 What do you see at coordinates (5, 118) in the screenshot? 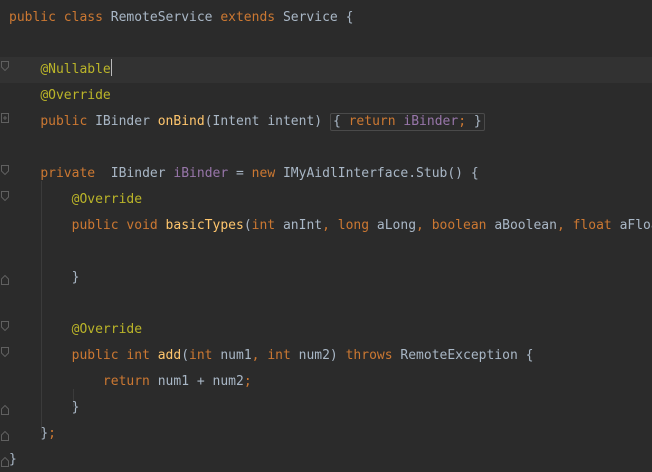
I see `fold-expand-icon` at bounding box center [5, 118].